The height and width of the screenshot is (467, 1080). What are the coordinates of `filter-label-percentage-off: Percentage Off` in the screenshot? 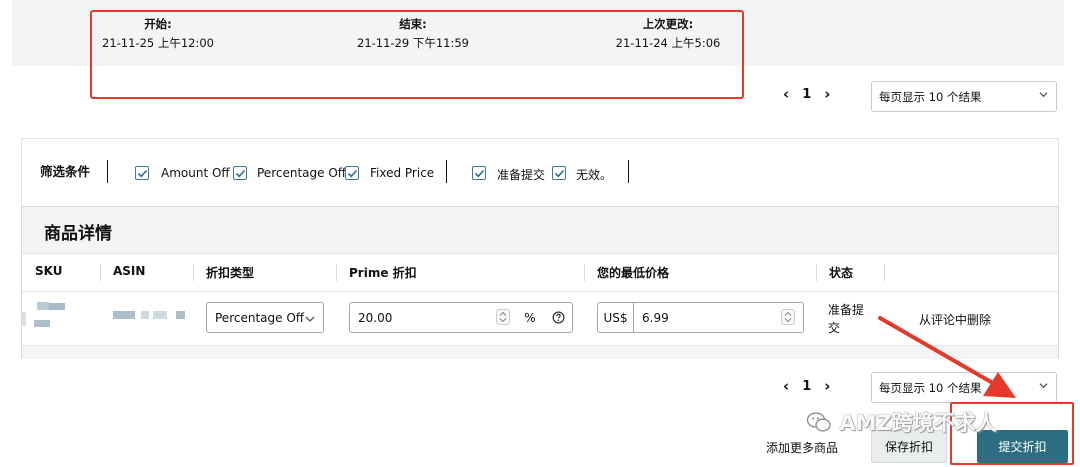 It's located at (302, 173).